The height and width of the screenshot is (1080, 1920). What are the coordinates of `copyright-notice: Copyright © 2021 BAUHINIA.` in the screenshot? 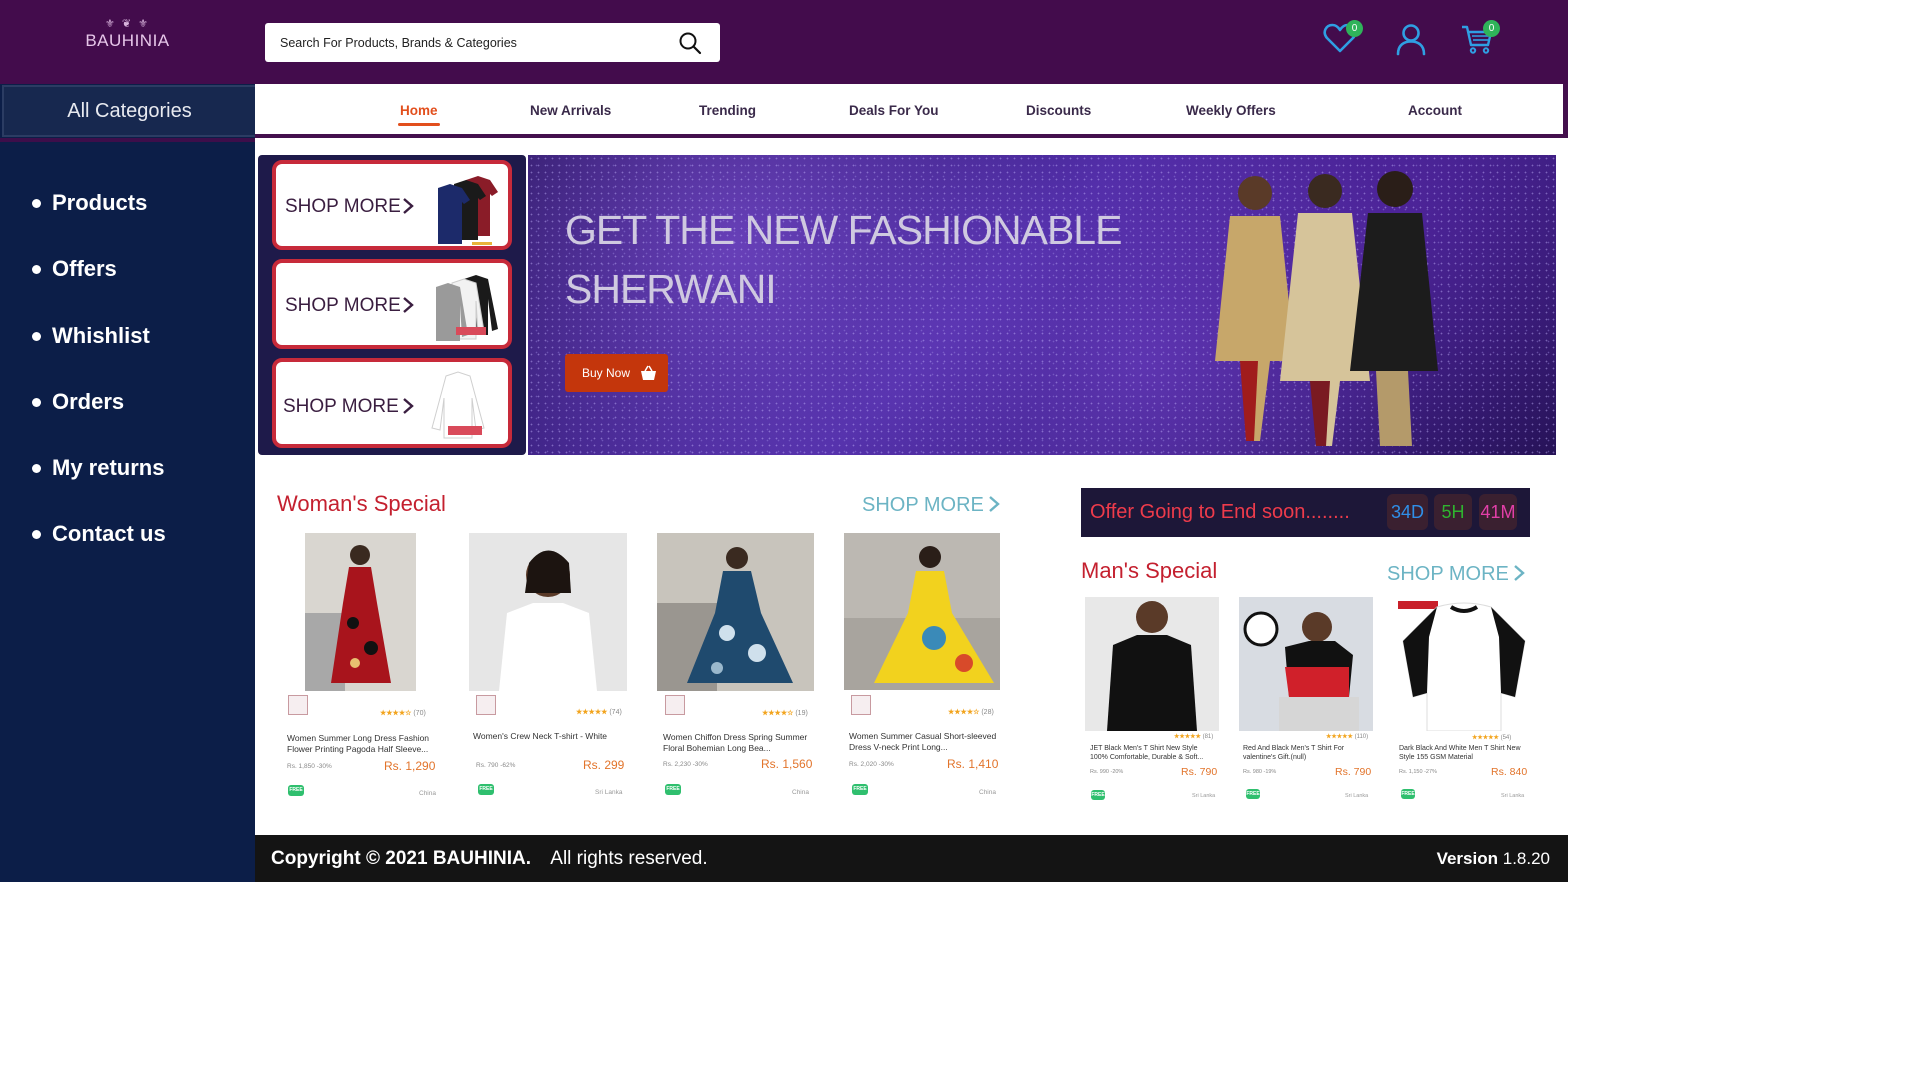 It's located at (401, 858).